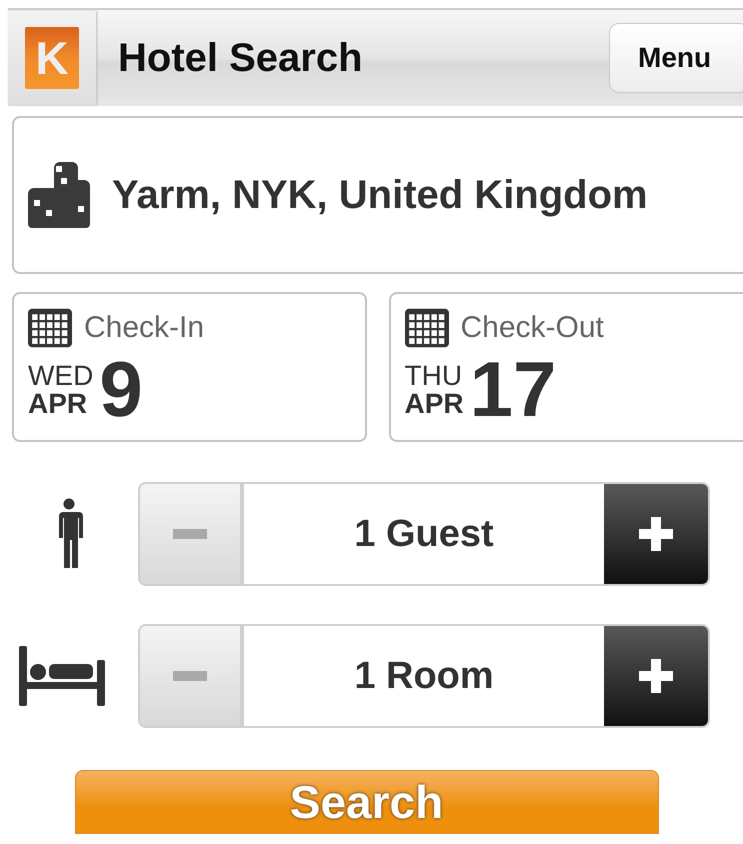  What do you see at coordinates (60, 195) in the screenshot?
I see `building-icon` at bounding box center [60, 195].